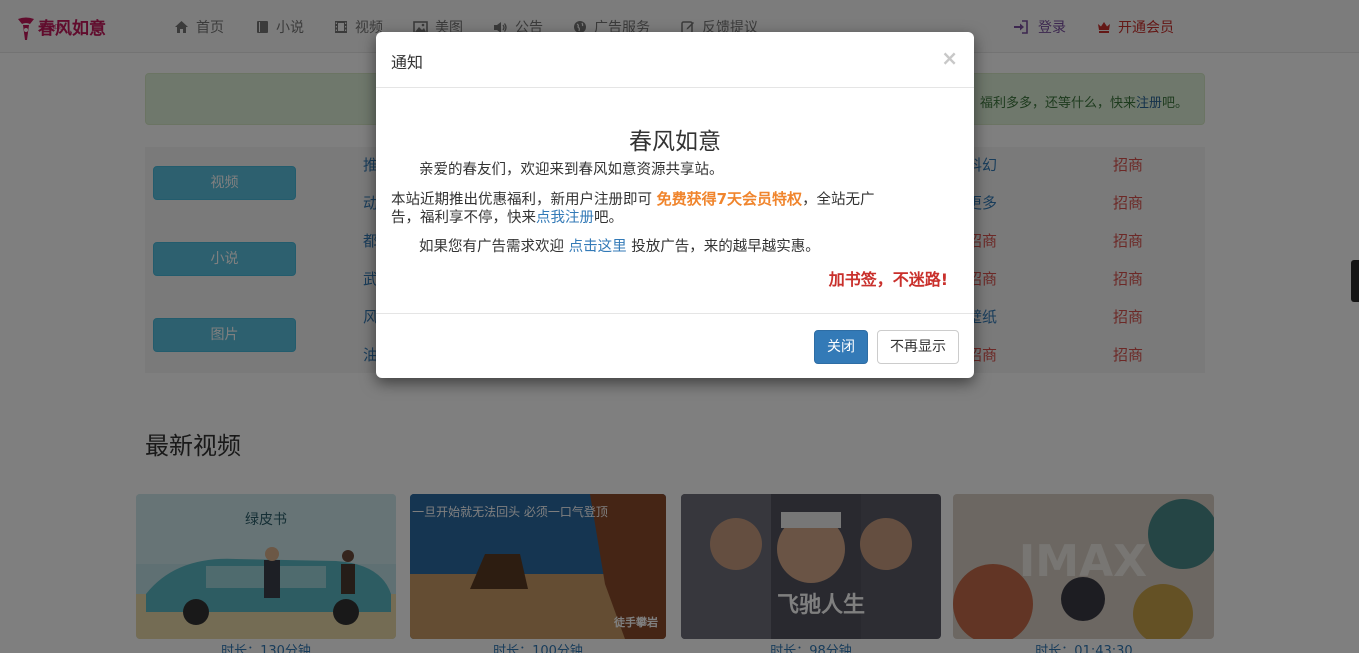 The image size is (1359, 653). Describe the element at coordinates (494, 247) in the screenshot. I see `ad-text-a: 如果您有广告需求欢迎` at that location.